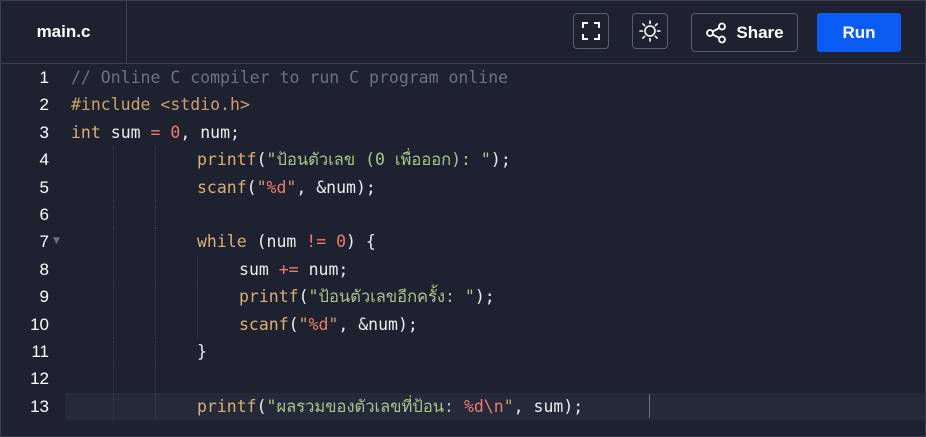  Describe the element at coordinates (367, 297) in the screenshot. I see `line-code: printf("ป้อนตัวเลขอีกครั้ง: ");` at that location.